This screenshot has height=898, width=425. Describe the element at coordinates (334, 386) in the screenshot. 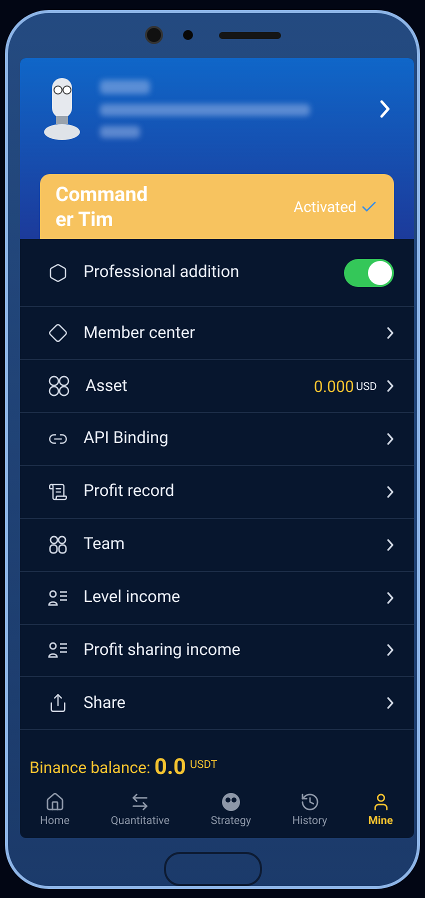

I see `asset-value: 0.000` at that location.